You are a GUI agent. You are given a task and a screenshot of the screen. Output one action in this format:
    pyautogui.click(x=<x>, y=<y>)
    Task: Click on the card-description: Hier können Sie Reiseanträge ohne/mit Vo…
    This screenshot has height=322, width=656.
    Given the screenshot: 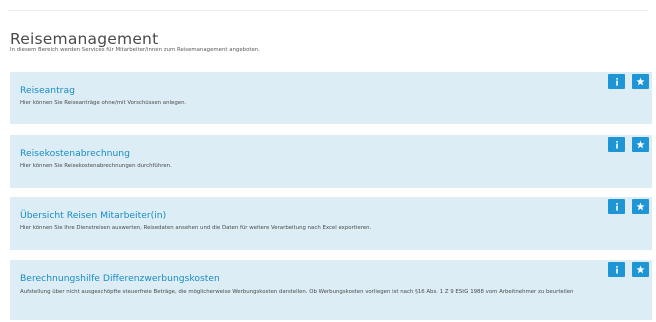 What is the action you would take?
    pyautogui.click(x=103, y=103)
    